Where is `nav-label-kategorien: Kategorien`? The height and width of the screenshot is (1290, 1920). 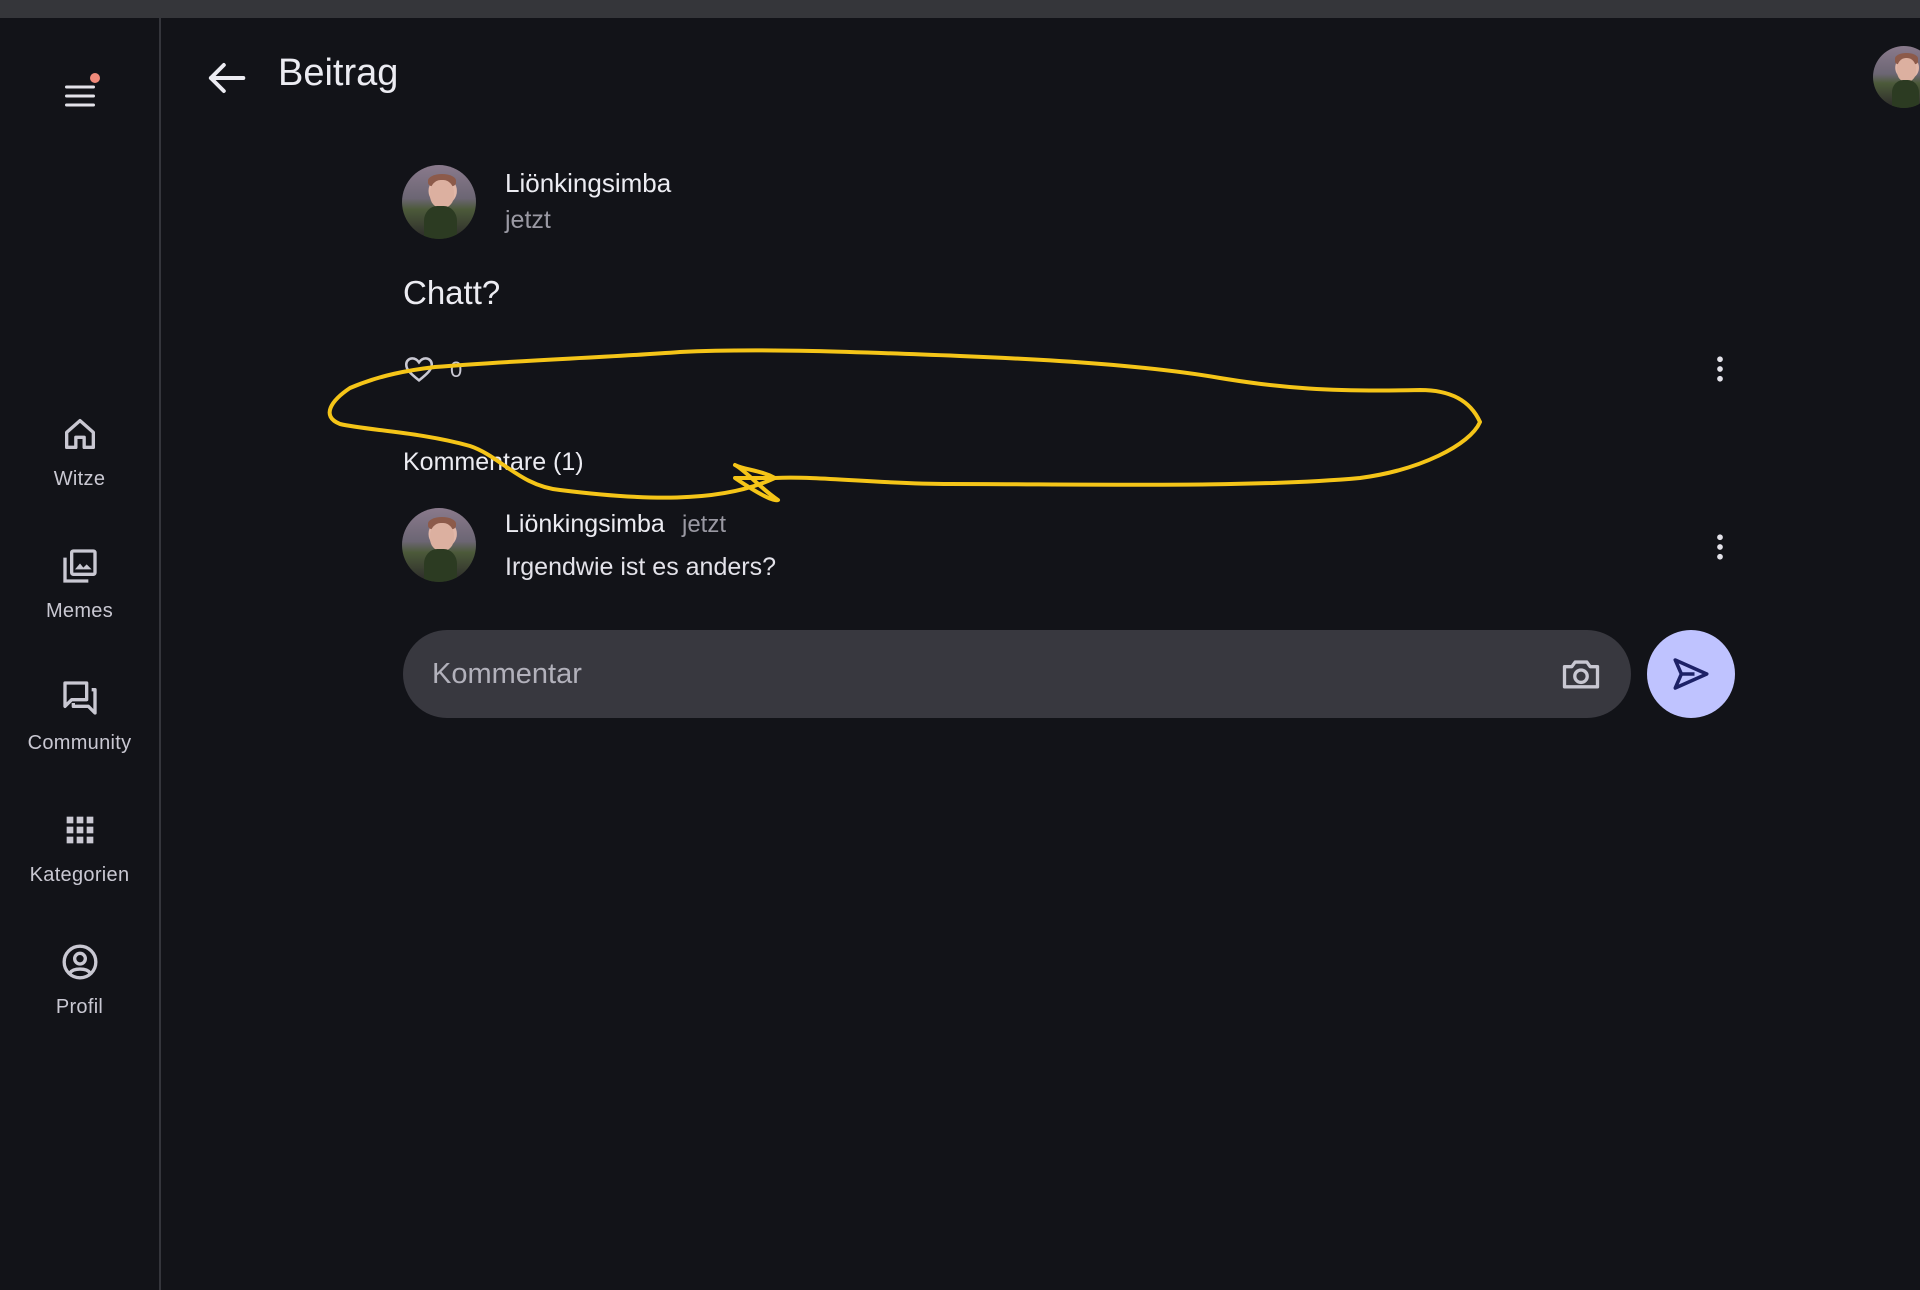
nav-label-kategorien: Kategorien is located at coordinates (79, 875).